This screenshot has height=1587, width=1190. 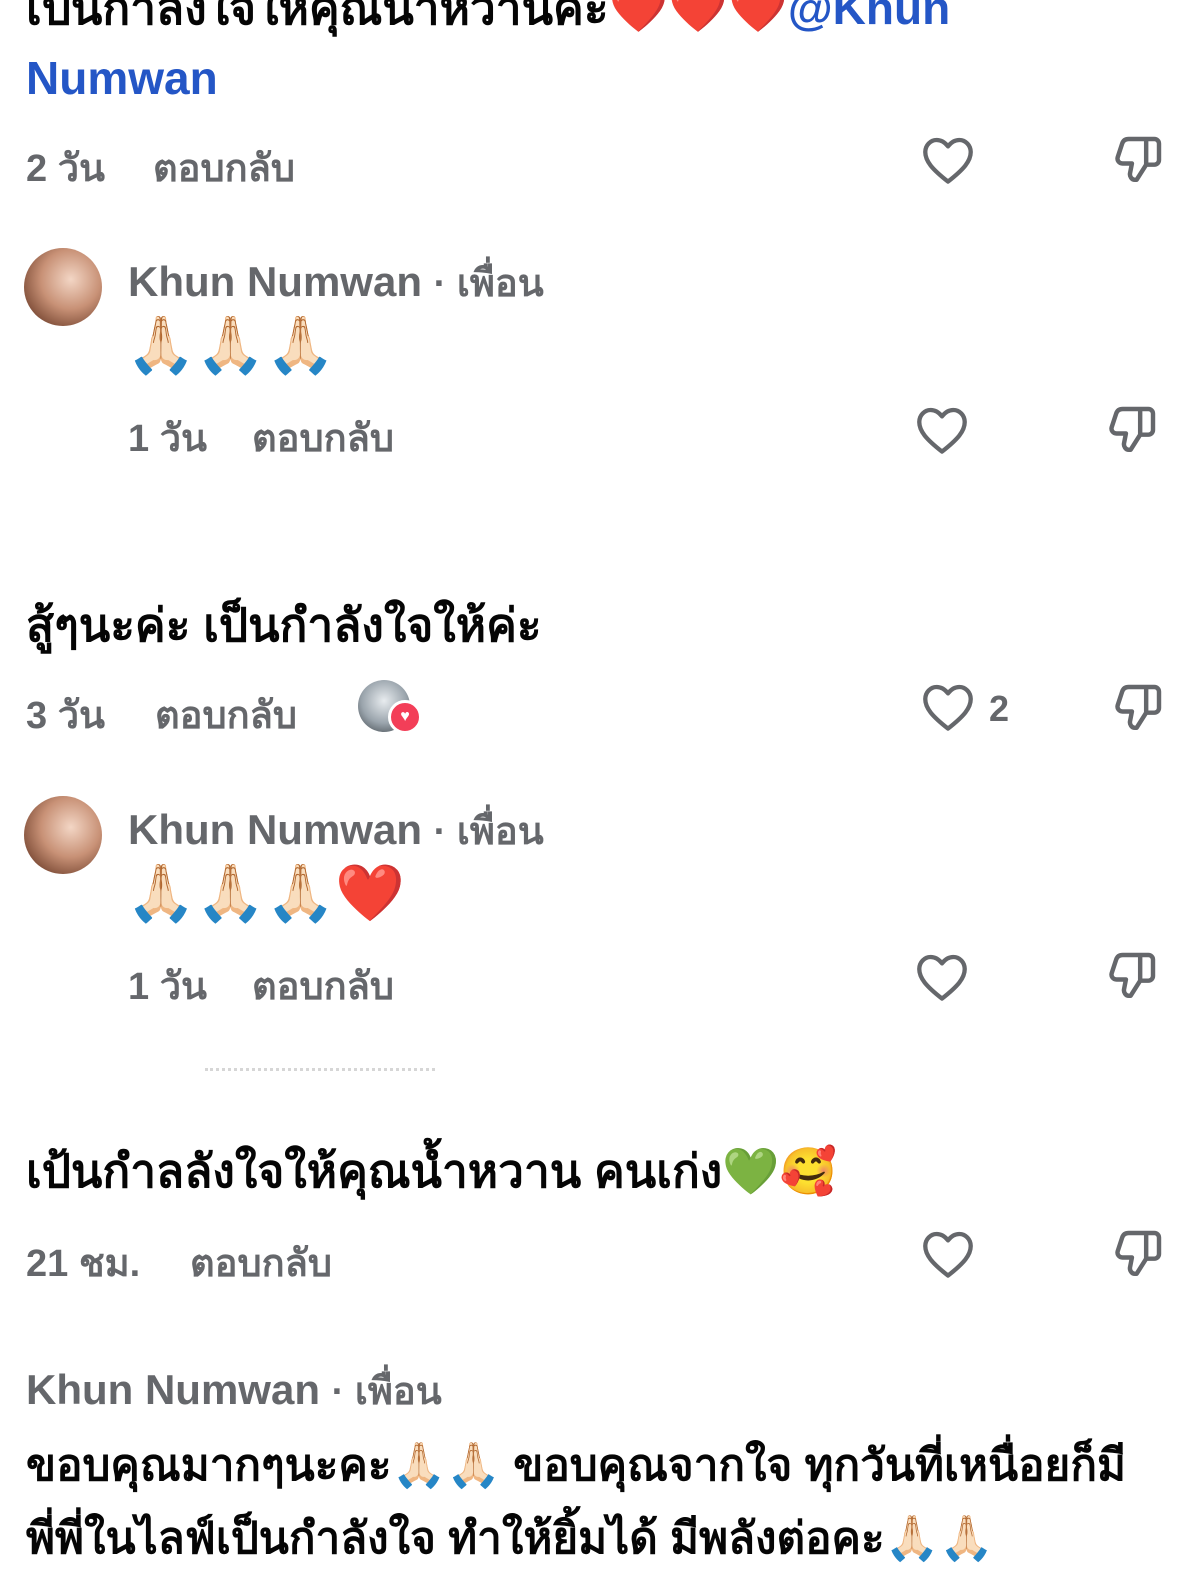 I want to click on comment-1-time: 2 วัน, so click(x=66, y=169).